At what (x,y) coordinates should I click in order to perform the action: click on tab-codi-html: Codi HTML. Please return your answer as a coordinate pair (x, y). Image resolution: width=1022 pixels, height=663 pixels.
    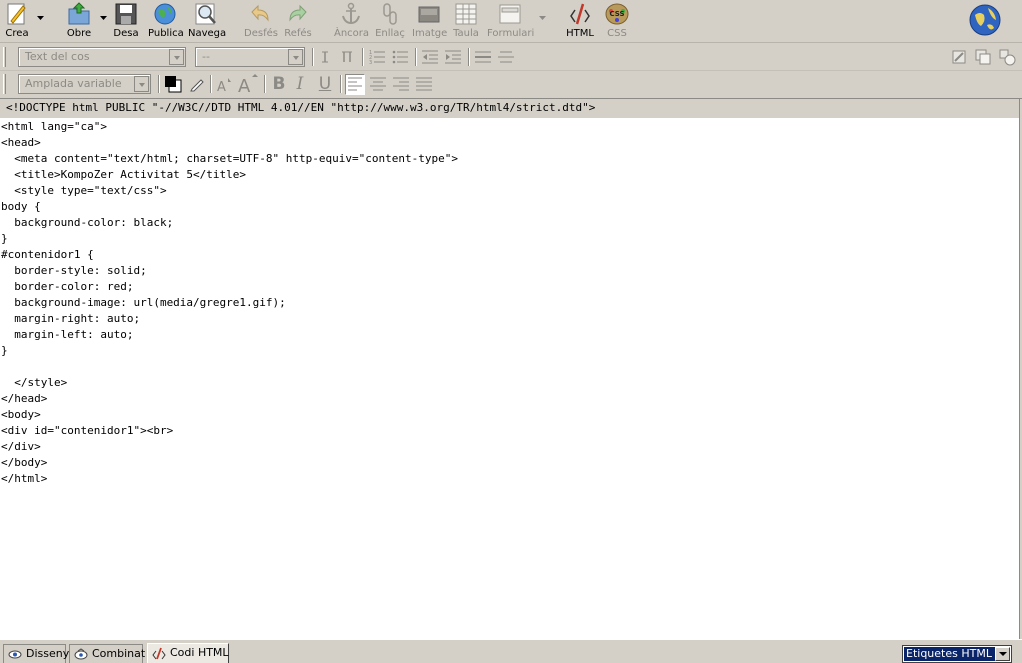
    Looking at the image, I should click on (188, 653).